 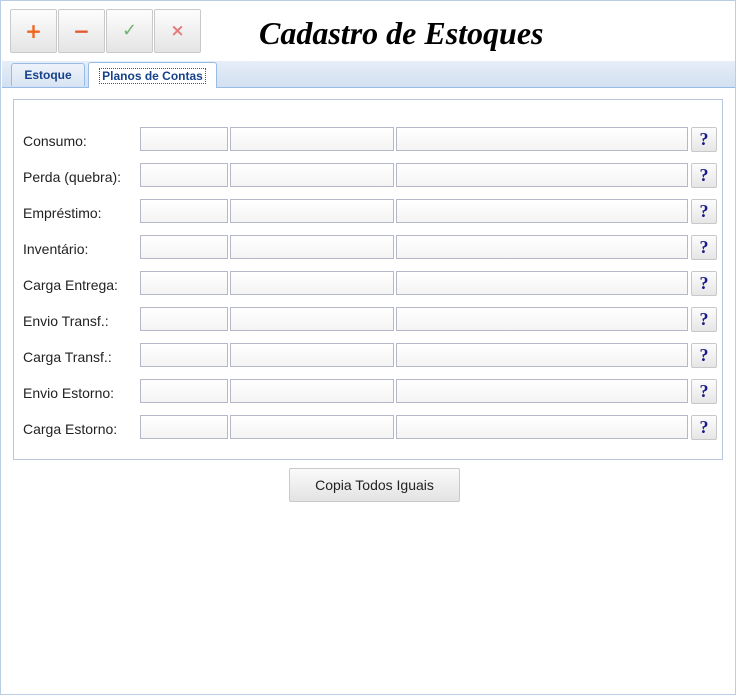 I want to click on copy-button-label: Copia Todos Iguais, so click(x=374, y=485).